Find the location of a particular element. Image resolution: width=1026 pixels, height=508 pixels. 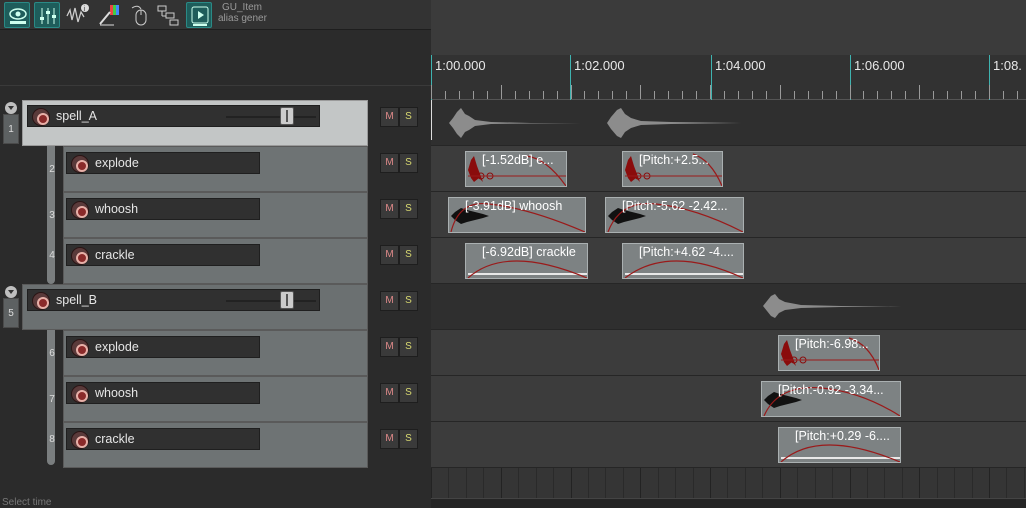

track-number: 6 is located at coordinates (52, 353).